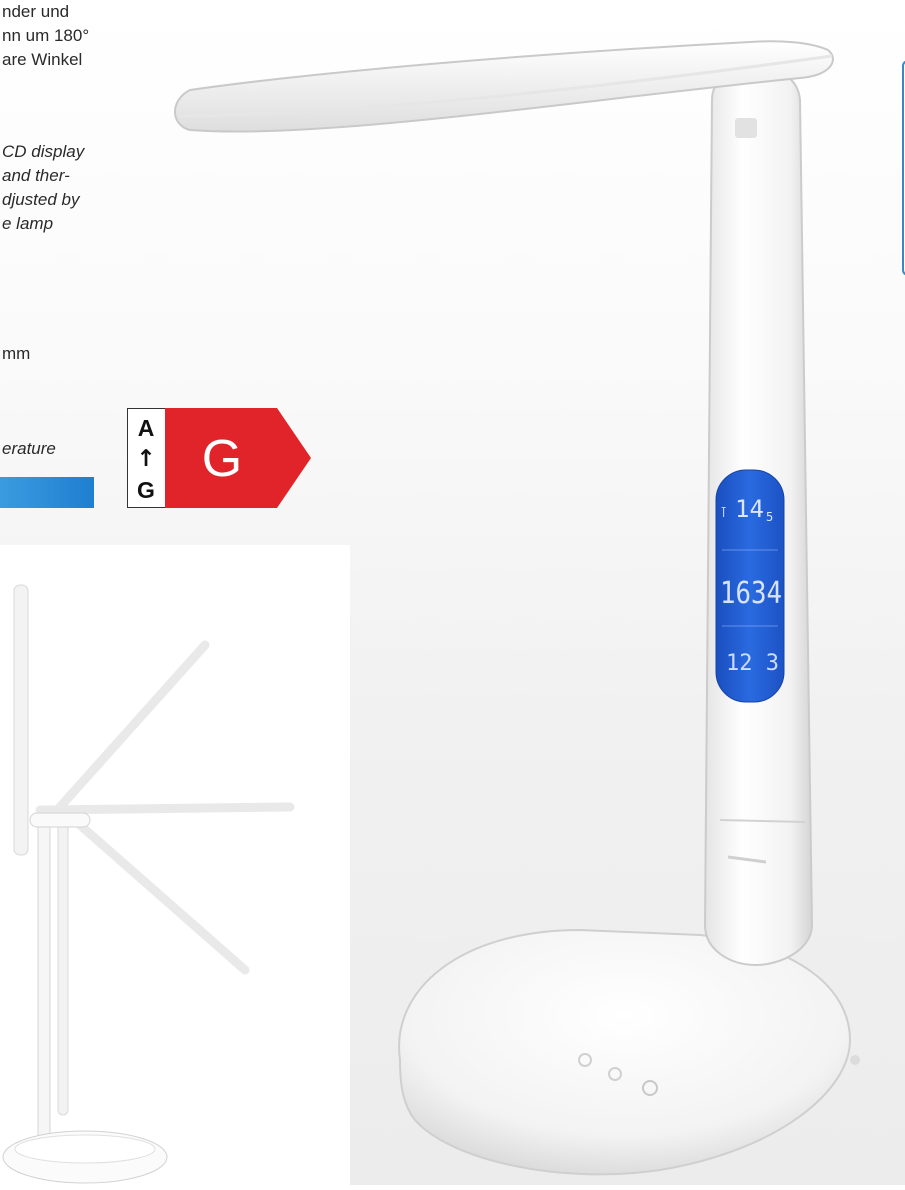 This screenshot has height=1190, width=905. What do you see at coordinates (145, 459) in the screenshot?
I see `energy-scale-arrow: ↑` at bounding box center [145, 459].